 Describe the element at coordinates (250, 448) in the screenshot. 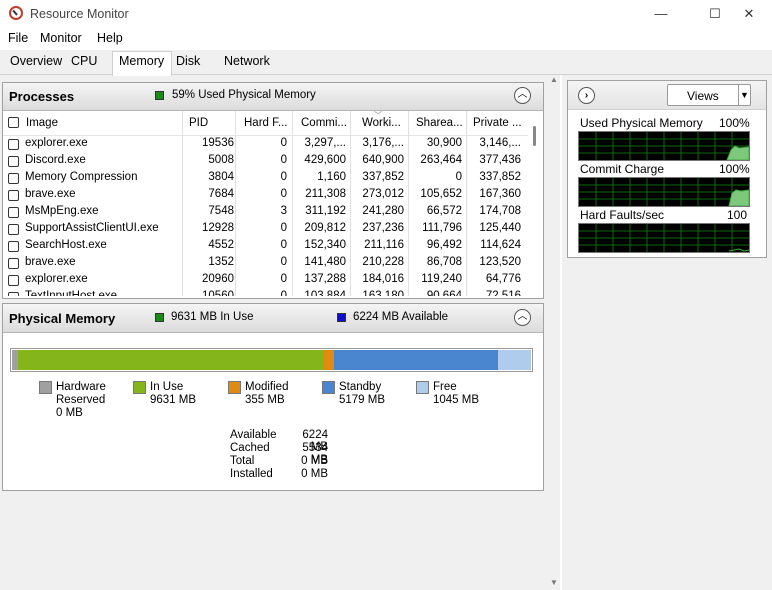

I see `stat-label: Cached` at that location.